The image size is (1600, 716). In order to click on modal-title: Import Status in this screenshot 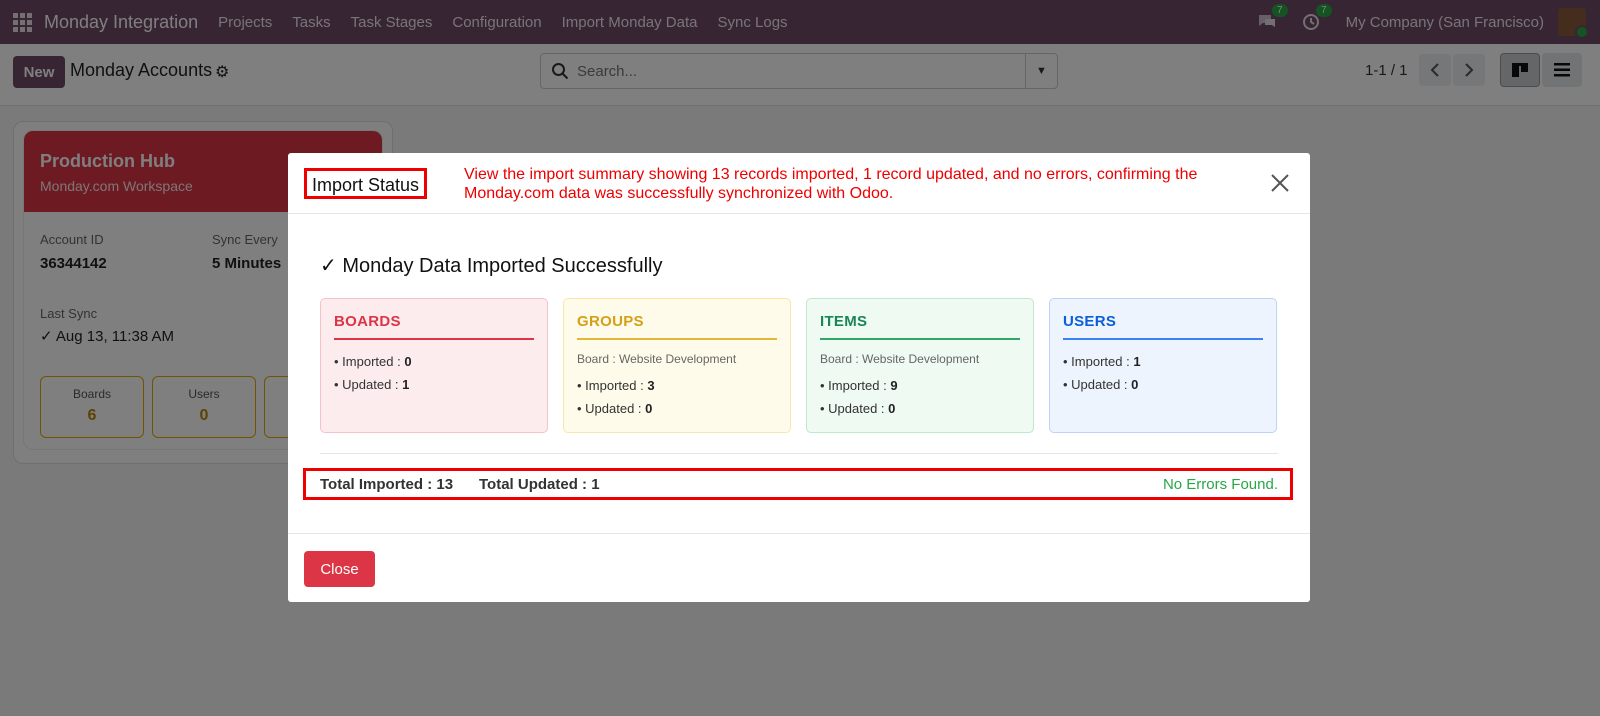, I will do `click(366, 183)`.